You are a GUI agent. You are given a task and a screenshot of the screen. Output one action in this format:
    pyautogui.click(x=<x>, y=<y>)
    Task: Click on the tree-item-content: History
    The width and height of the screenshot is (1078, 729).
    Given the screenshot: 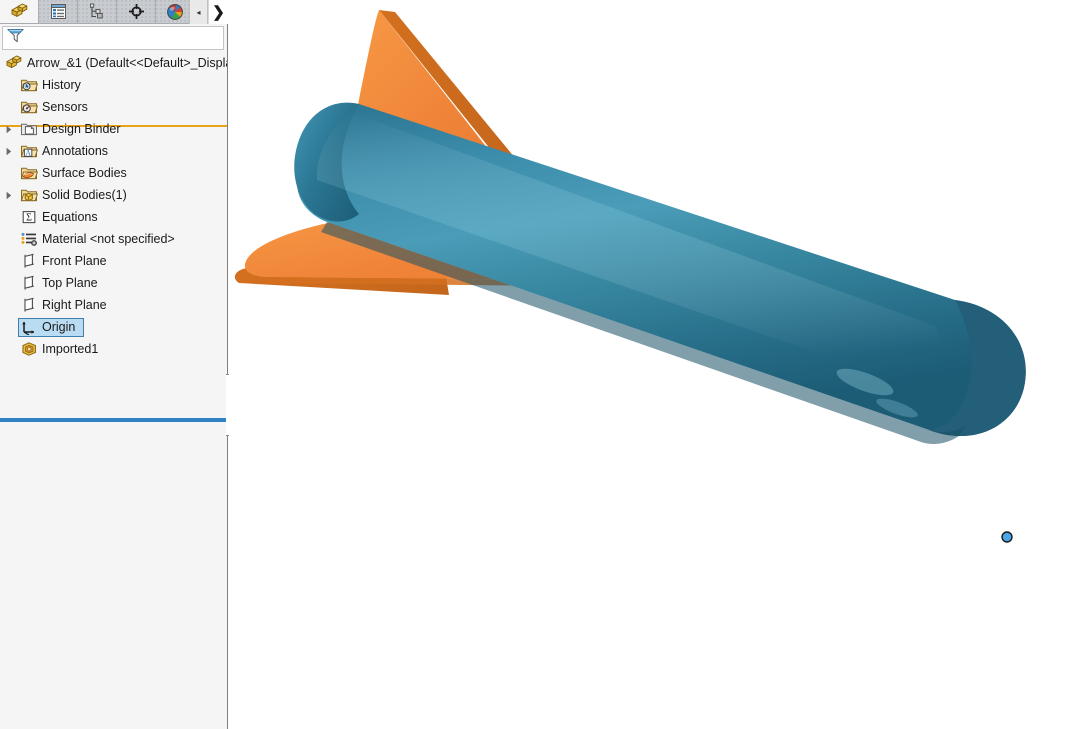 What is the action you would take?
    pyautogui.click(x=52, y=85)
    